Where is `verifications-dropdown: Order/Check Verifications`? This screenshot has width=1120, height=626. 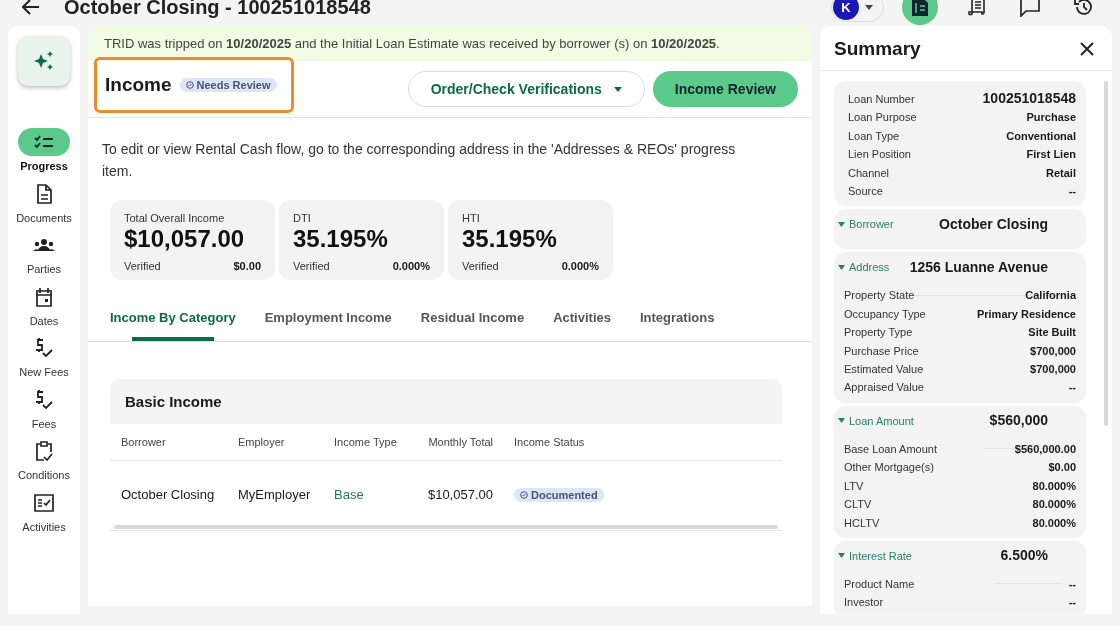 verifications-dropdown: Order/Check Verifications is located at coordinates (526, 89).